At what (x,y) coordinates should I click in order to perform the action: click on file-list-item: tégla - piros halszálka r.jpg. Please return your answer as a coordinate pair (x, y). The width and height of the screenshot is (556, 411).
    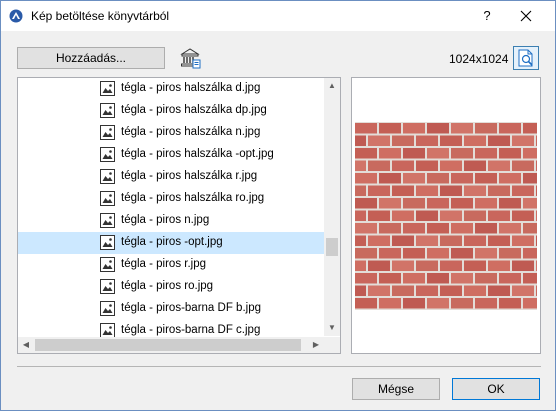
    Looking at the image, I should click on (171, 177).